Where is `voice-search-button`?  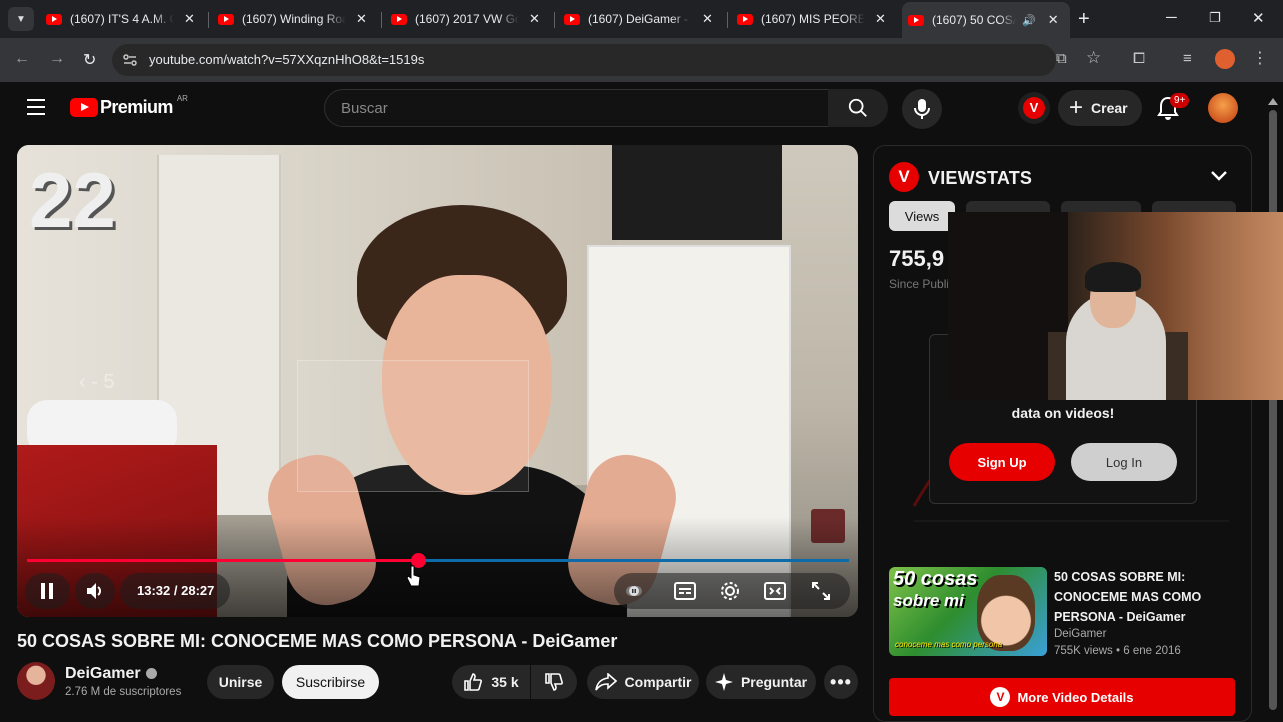 voice-search-button is located at coordinates (922, 109).